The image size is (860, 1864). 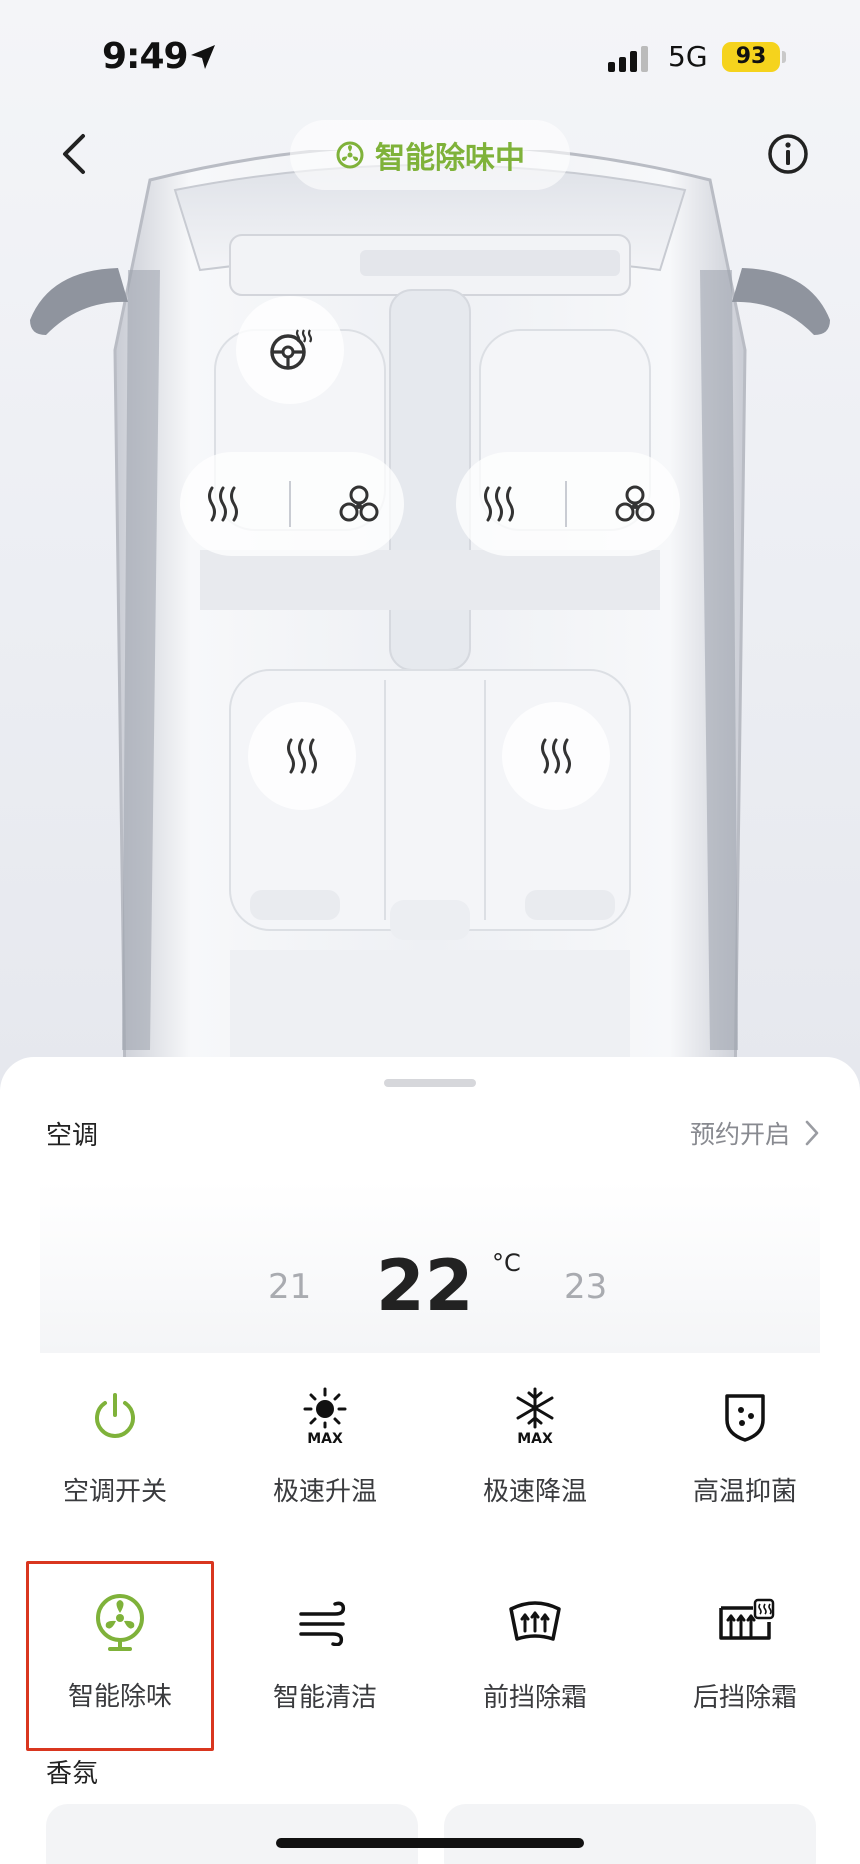 What do you see at coordinates (628, 59) in the screenshot?
I see `cellular-signal-icon` at bounding box center [628, 59].